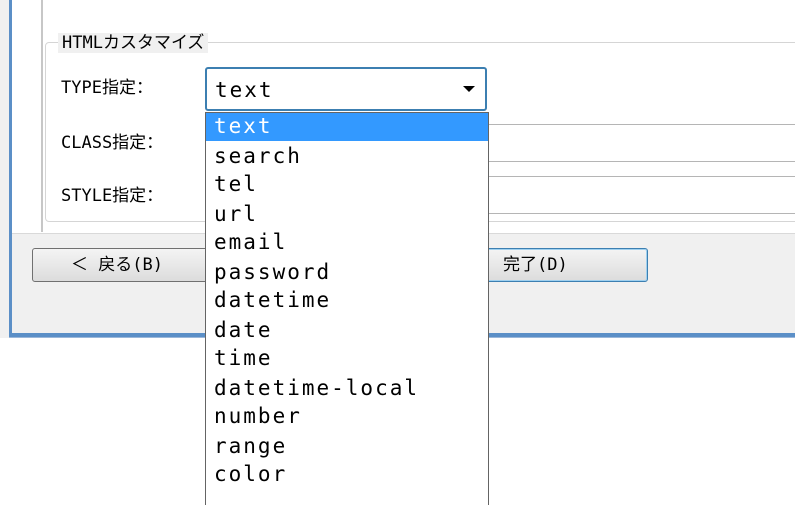  I want to click on window-frame-left, so click(10, 168).